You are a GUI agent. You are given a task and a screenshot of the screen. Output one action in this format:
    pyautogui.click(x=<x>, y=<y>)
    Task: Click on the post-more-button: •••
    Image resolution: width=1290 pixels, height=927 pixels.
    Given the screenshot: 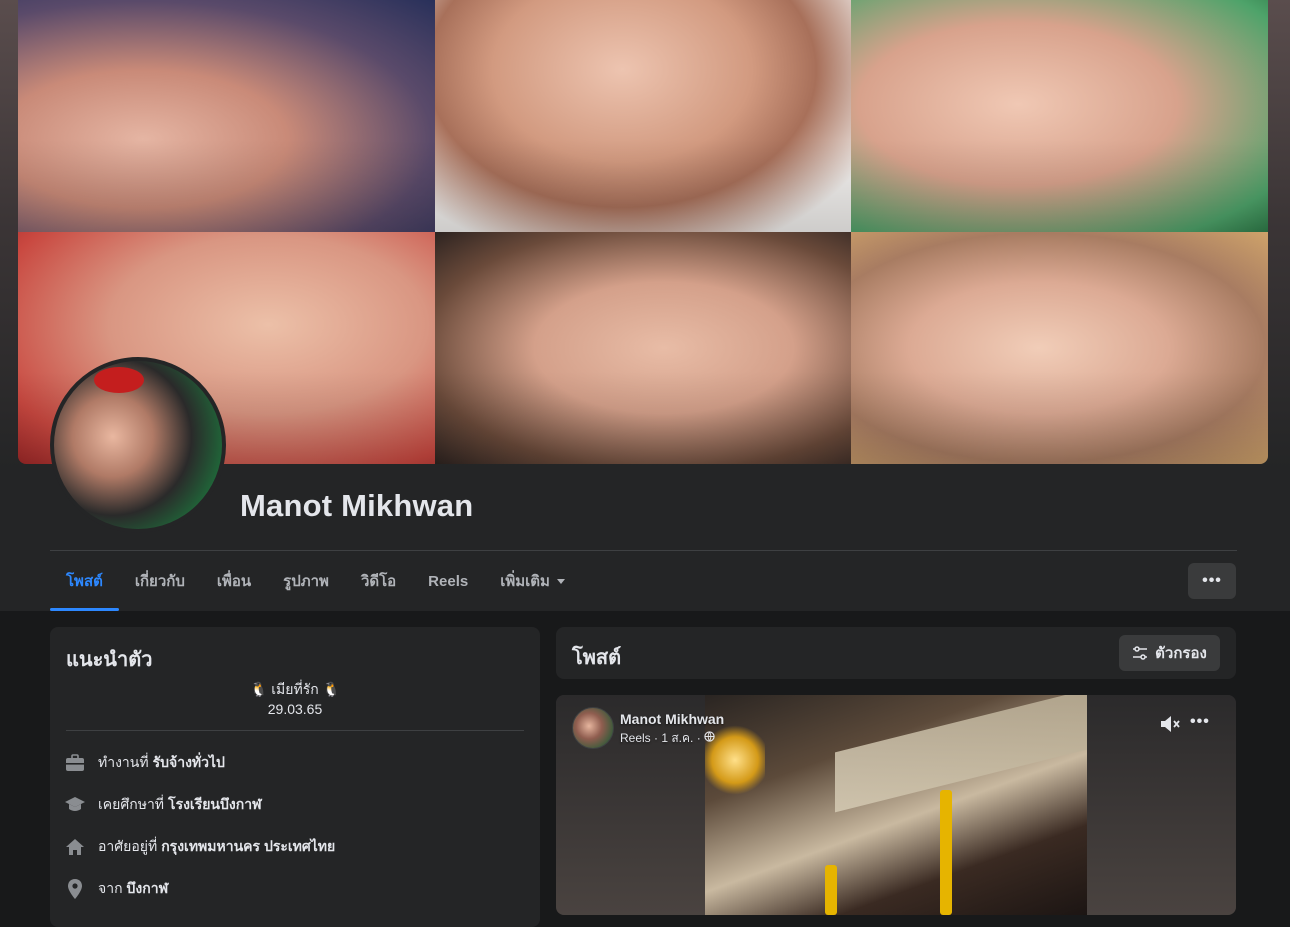 What is the action you would take?
    pyautogui.click(x=1200, y=722)
    